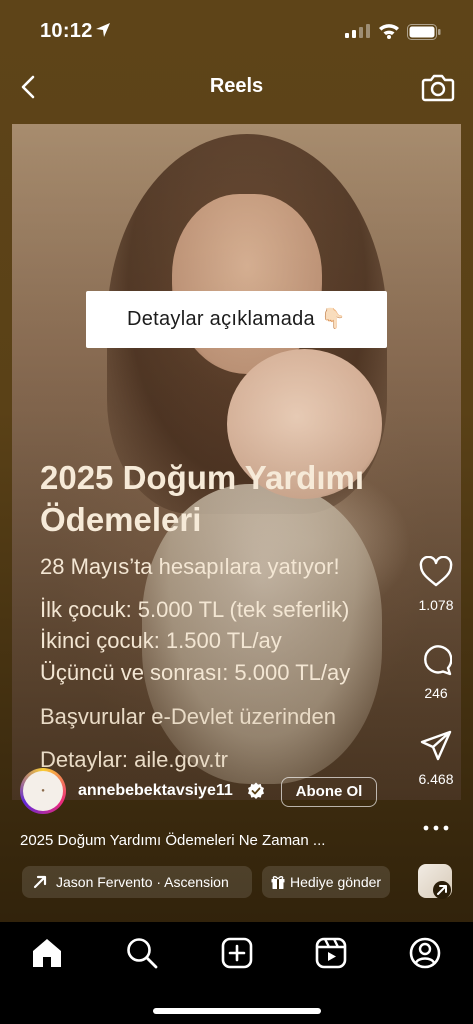  Describe the element at coordinates (236, 319) in the screenshot. I see `overlay-pill: Detaylar açıklamada 👇🏻` at that location.